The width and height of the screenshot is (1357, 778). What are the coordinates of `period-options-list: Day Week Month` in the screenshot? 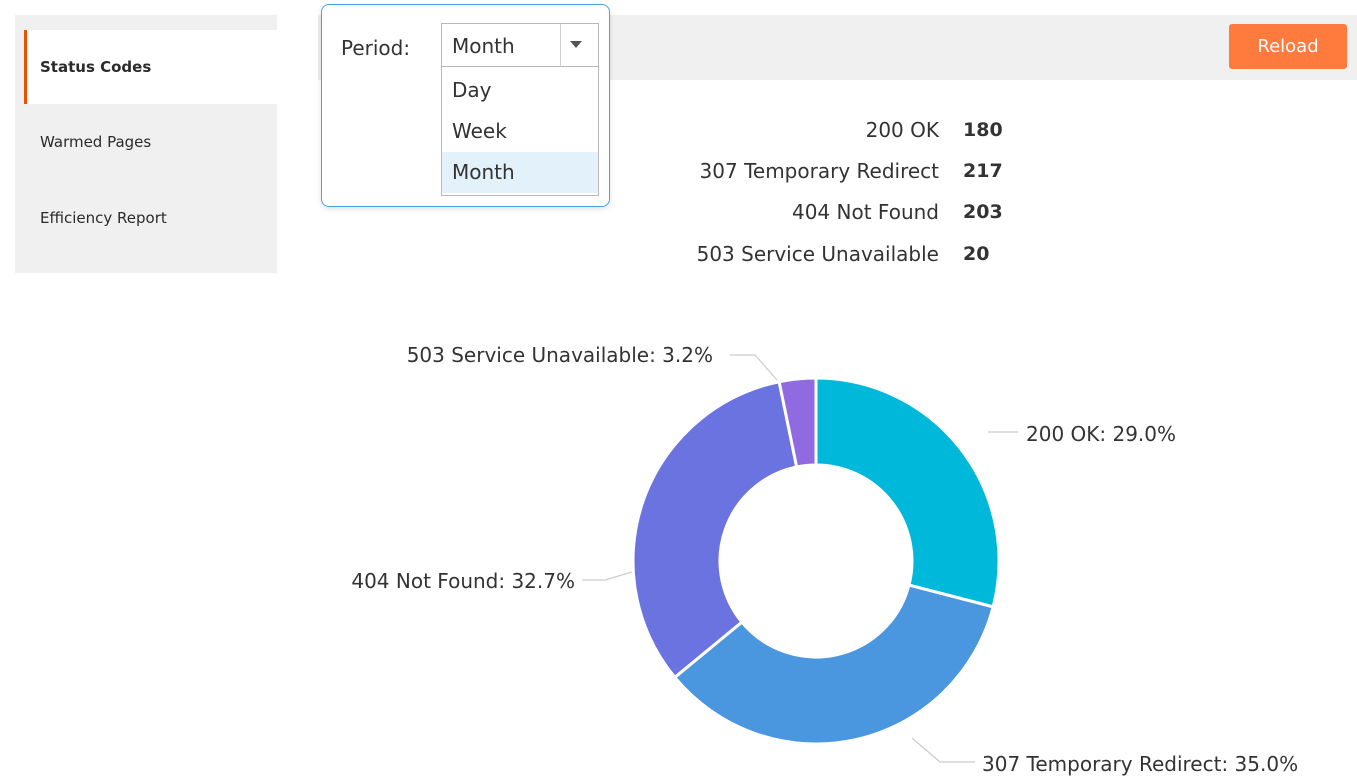 It's located at (520, 131).